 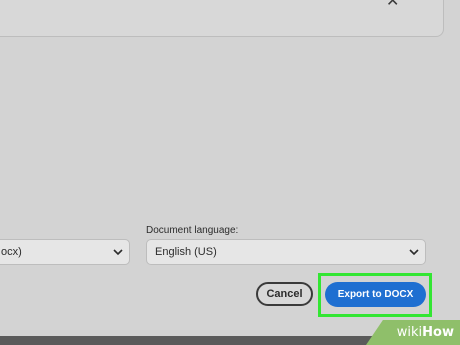 I want to click on wikihow-watermark: wiki How, so click(x=413, y=332).